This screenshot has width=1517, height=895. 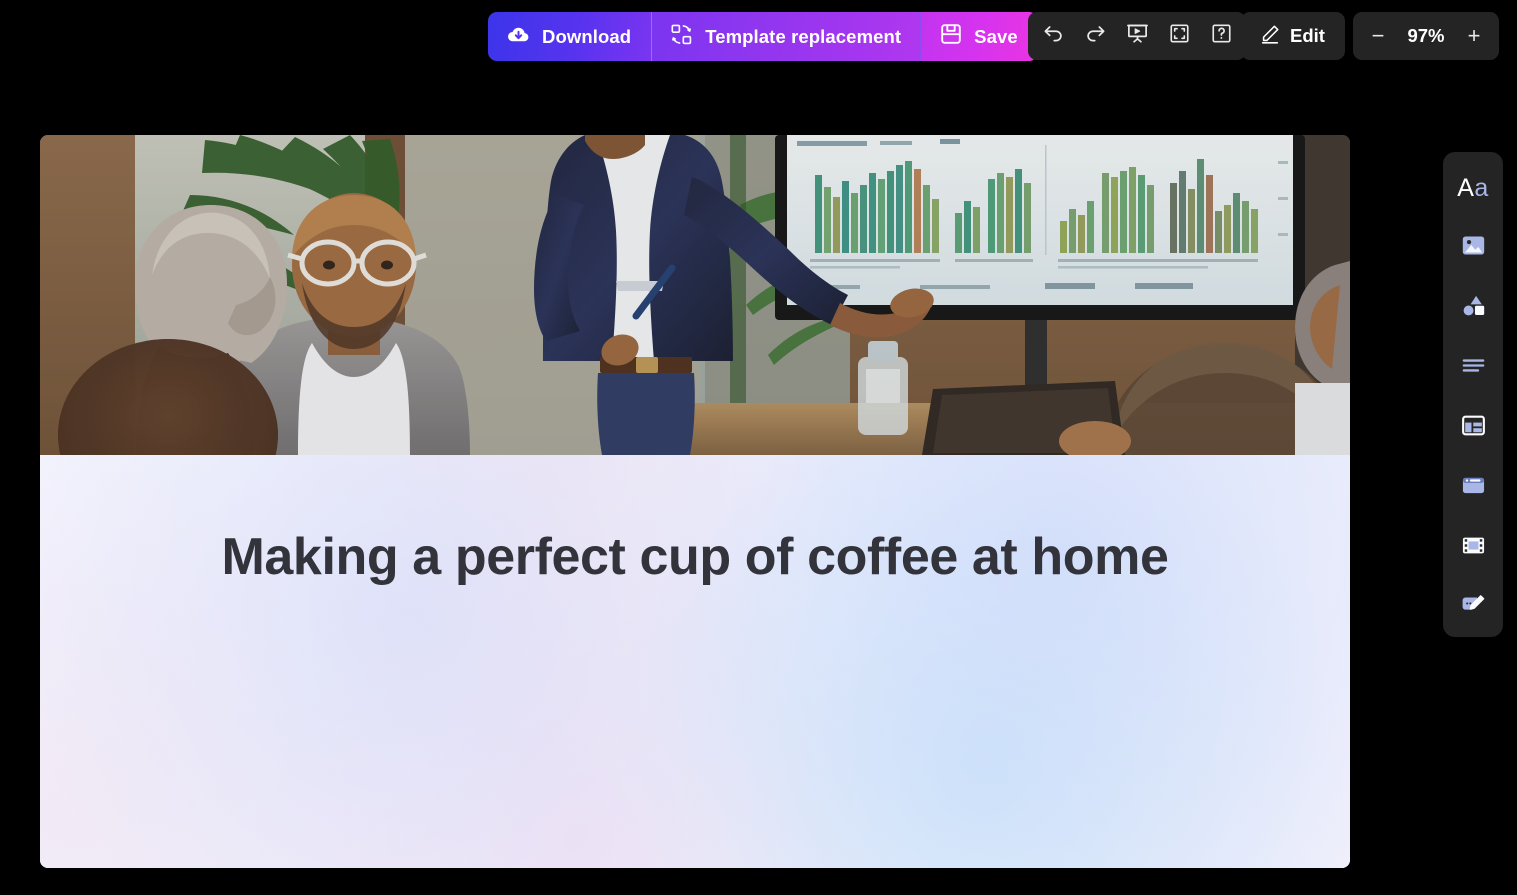 What do you see at coordinates (1307, 35) in the screenshot?
I see `edit-button-label: Edit` at bounding box center [1307, 35].